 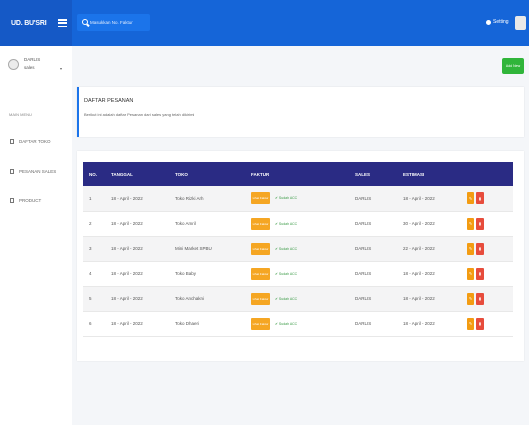 What do you see at coordinates (122, 174) in the screenshot?
I see `column-header-tanggal: TANGGAL` at bounding box center [122, 174].